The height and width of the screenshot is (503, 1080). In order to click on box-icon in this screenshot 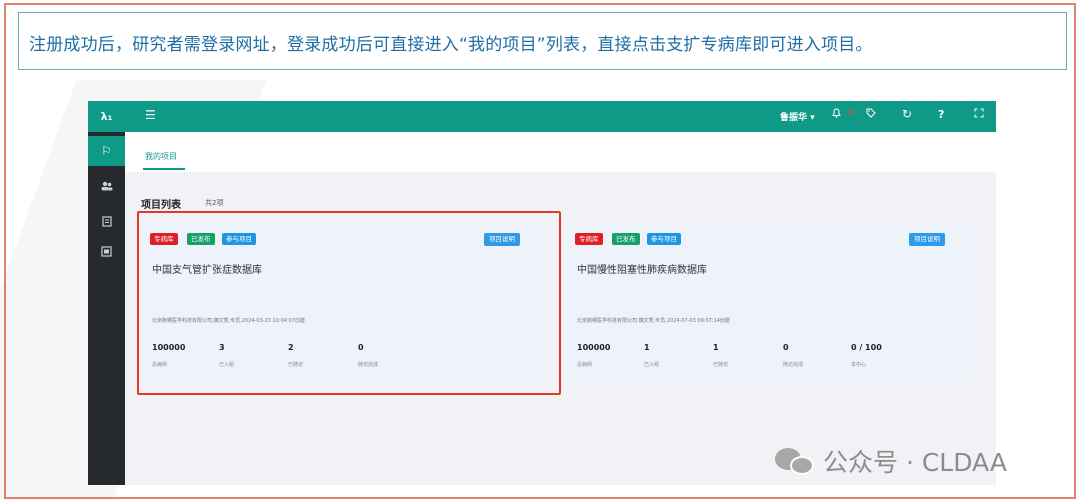, I will do `click(106, 251)`.